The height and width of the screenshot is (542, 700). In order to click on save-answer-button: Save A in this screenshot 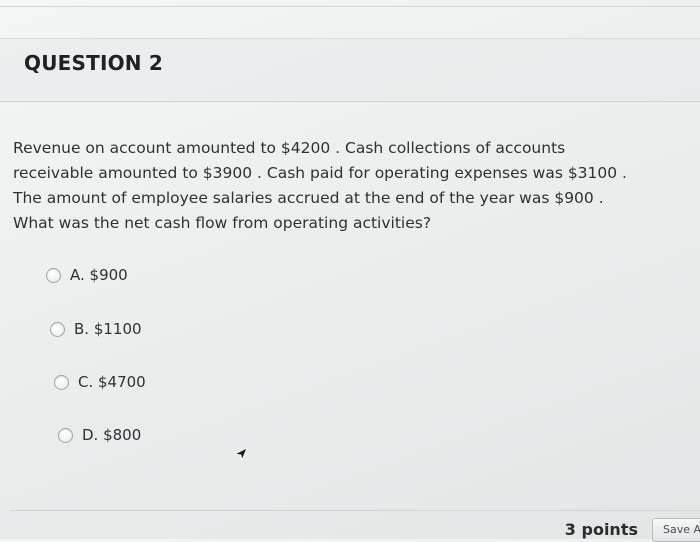, I will do `click(676, 530)`.